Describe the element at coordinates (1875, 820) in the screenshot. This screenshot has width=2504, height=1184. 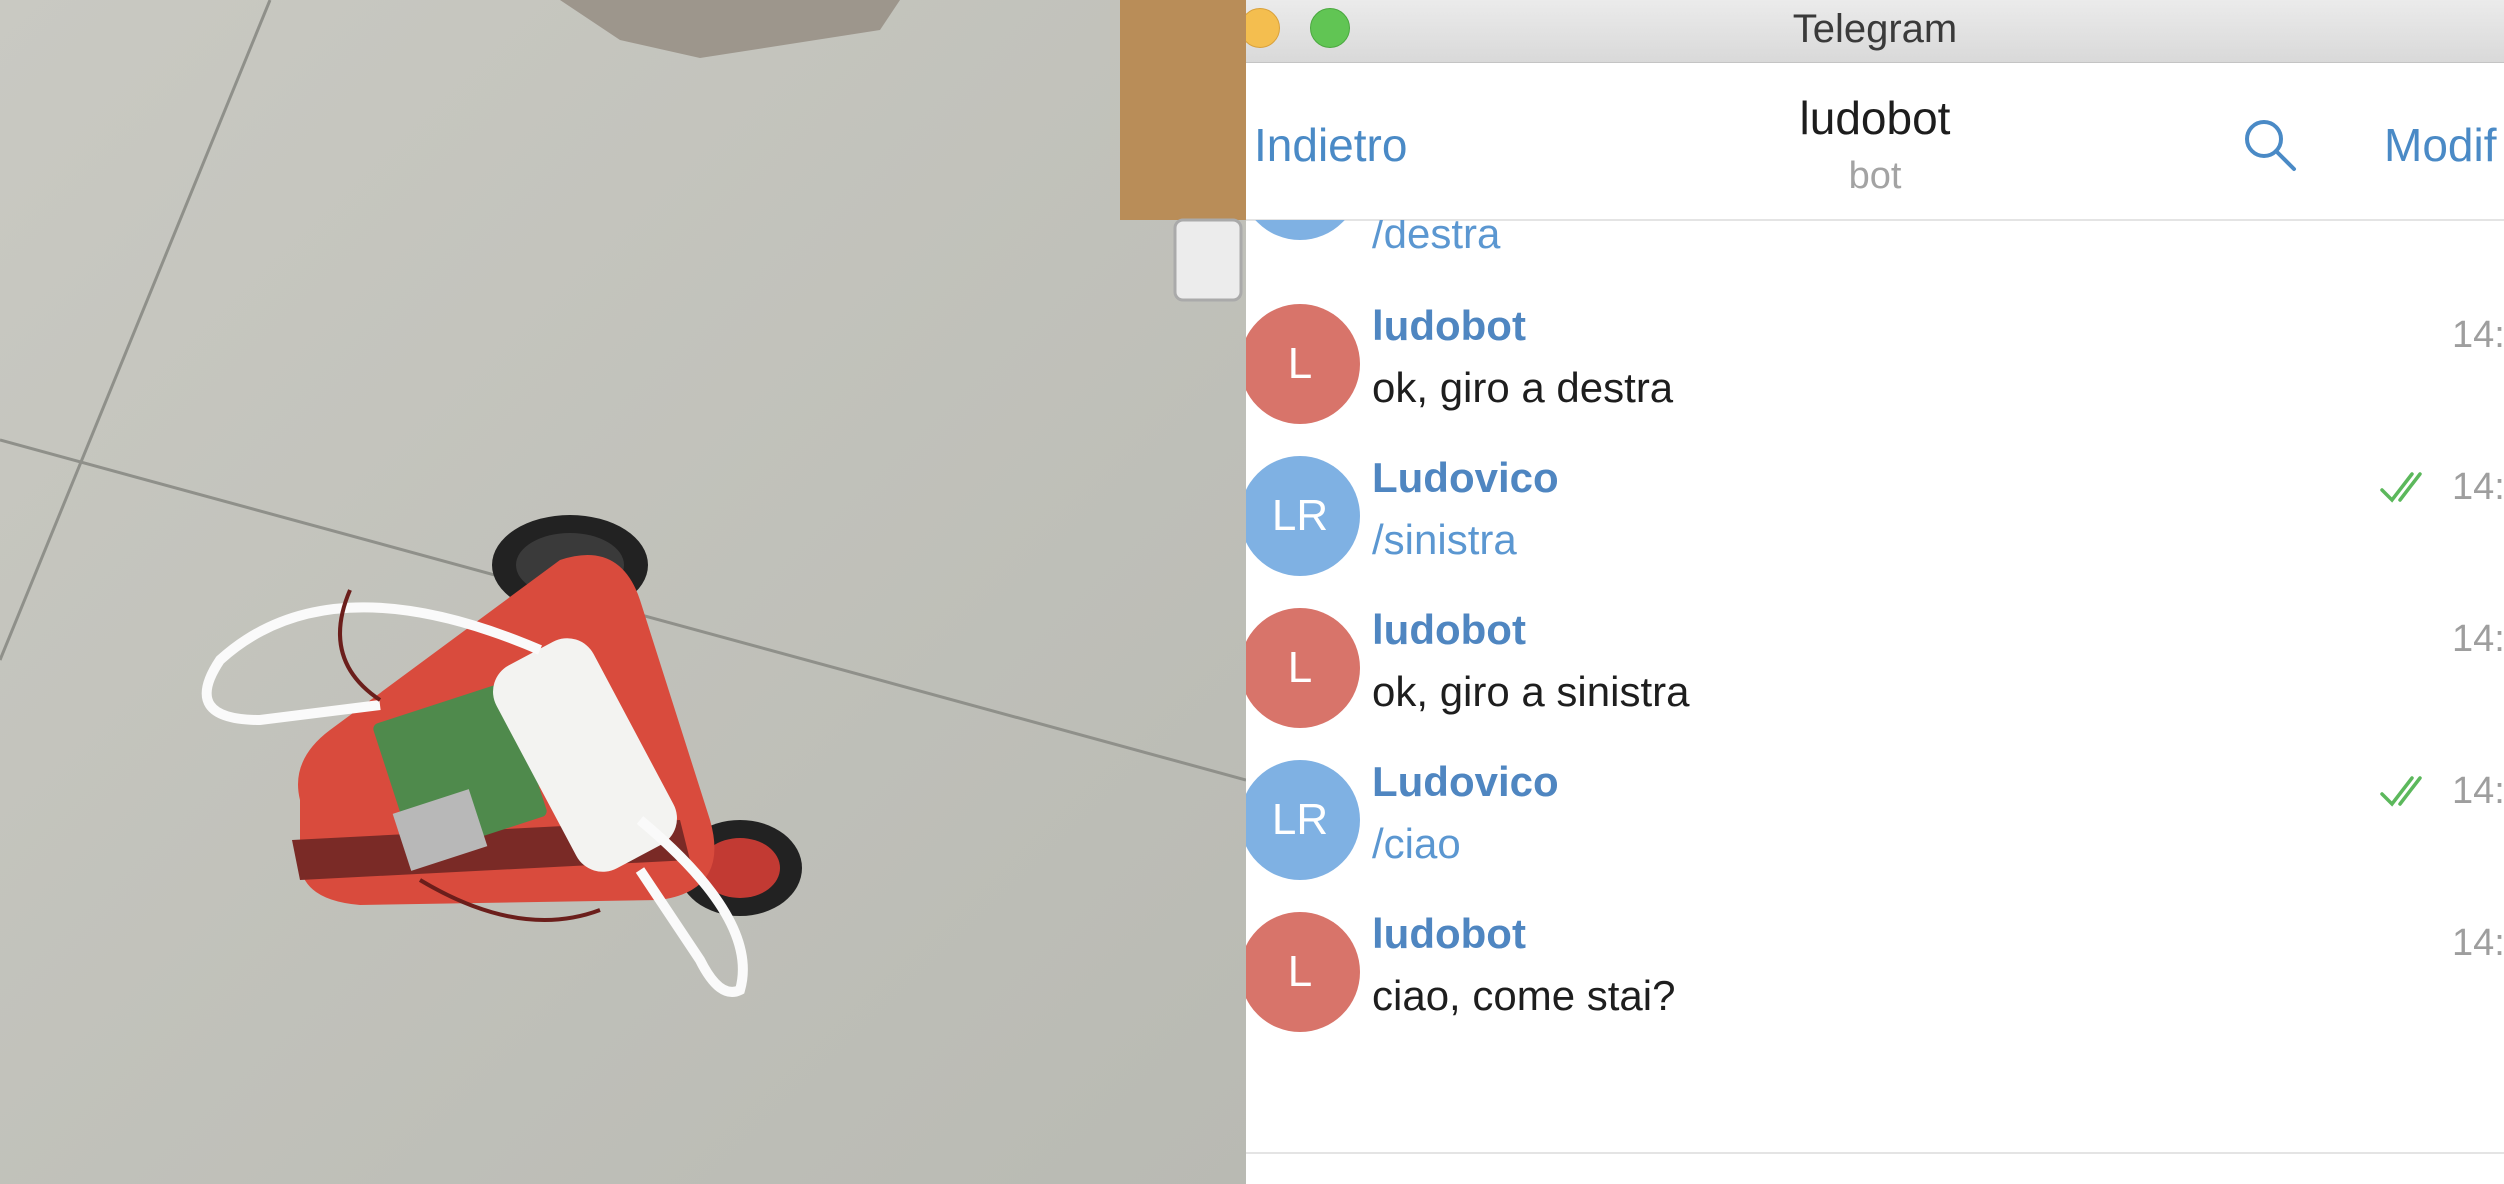
I see `message-item: LR Ludovico /ciao 14:` at that location.